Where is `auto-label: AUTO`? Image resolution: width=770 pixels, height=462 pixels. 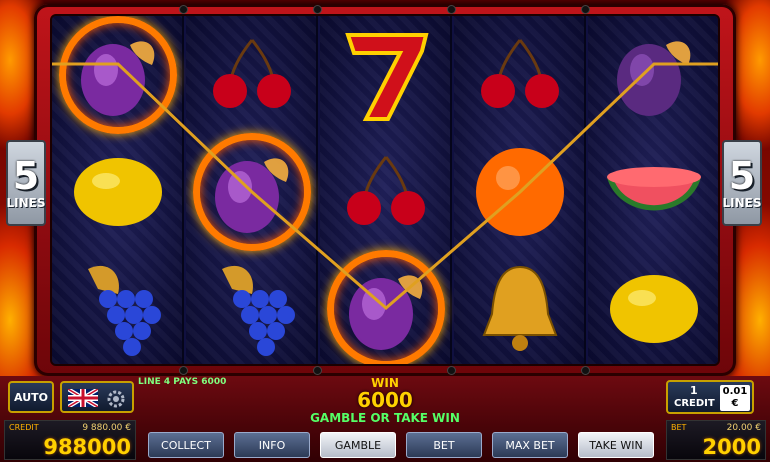
auto-label: AUTO is located at coordinates (31, 397).